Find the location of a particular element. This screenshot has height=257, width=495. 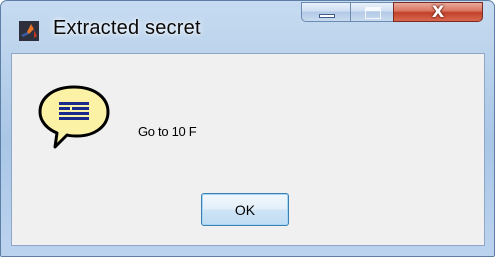

close-icon: X is located at coordinates (438, 11).